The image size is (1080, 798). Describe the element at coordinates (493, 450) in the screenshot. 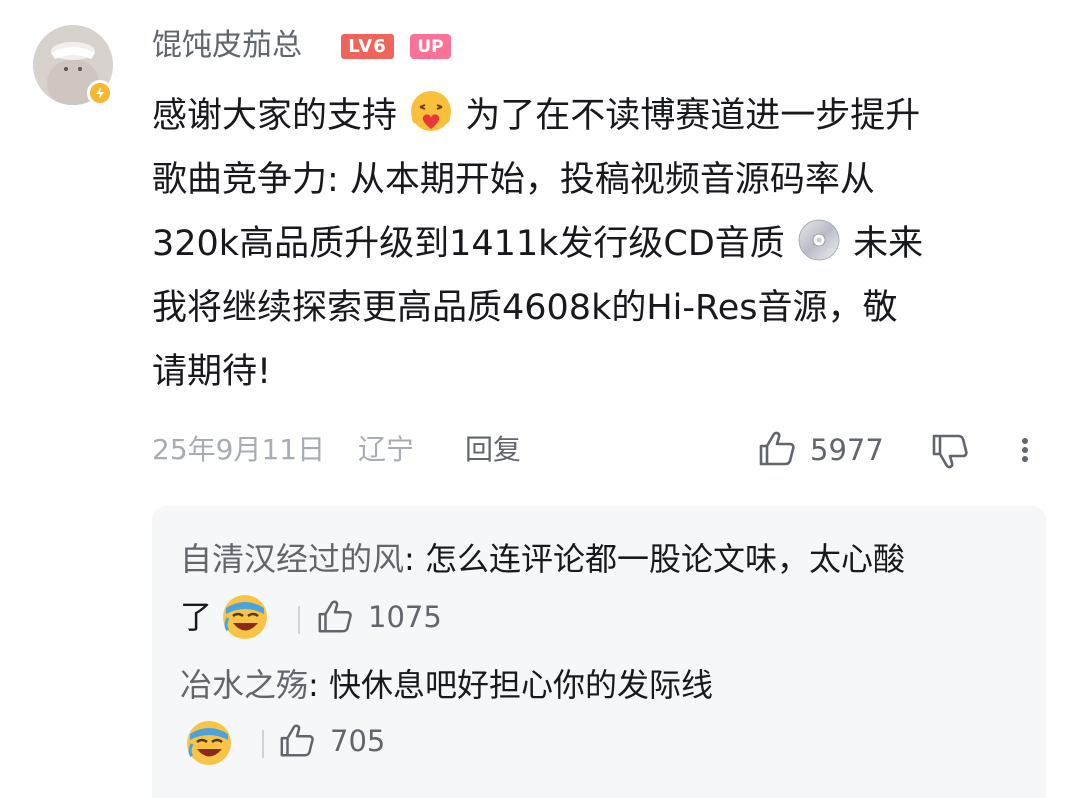

I see `reply-button: 回复` at that location.